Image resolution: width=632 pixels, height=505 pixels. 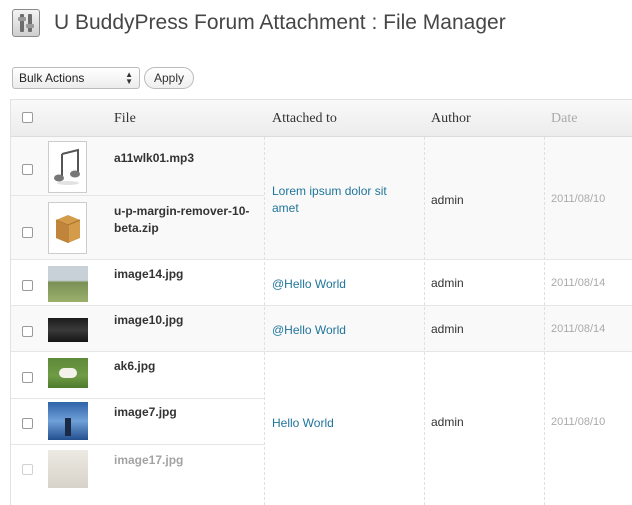 I want to click on file-name-link: image14.jpg, so click(x=186, y=274).